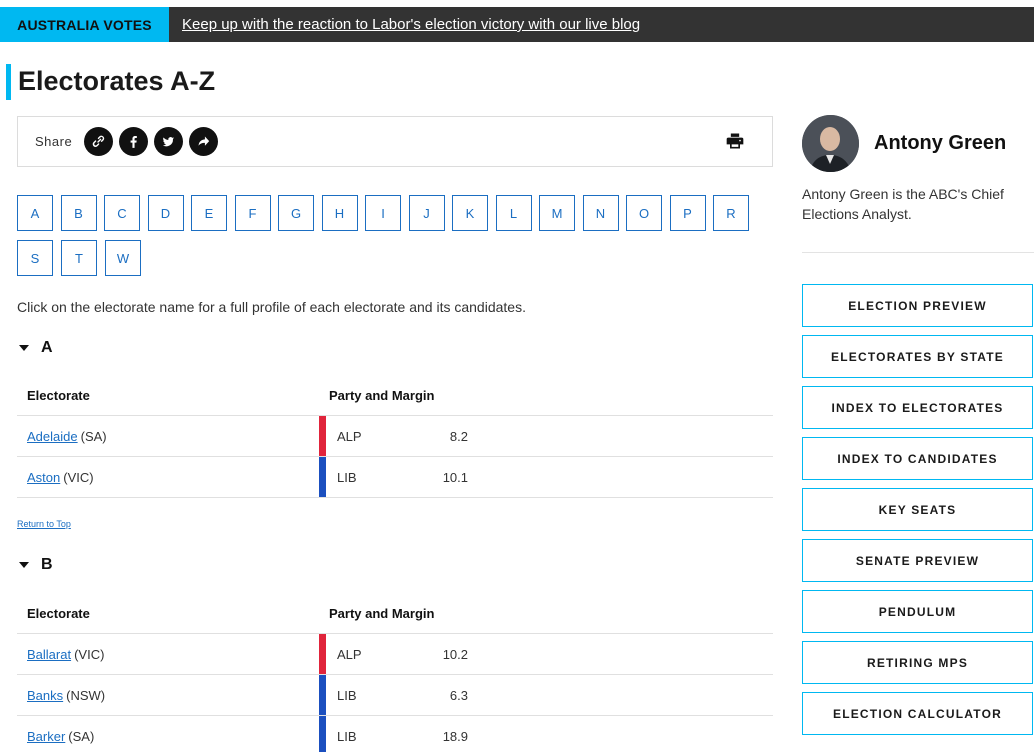  What do you see at coordinates (383, 213) in the screenshot?
I see `letter-button-i: I` at bounding box center [383, 213].